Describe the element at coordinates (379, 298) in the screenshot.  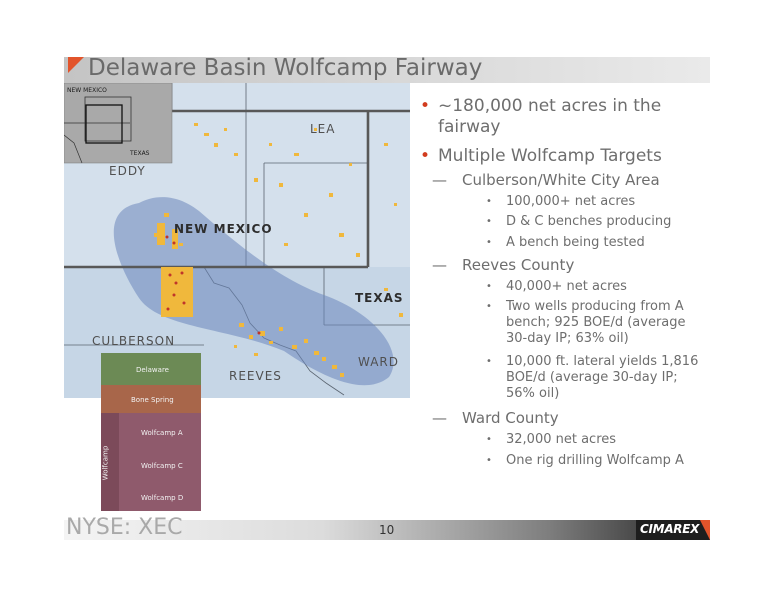
I see `label-texas: TEXAS` at that location.